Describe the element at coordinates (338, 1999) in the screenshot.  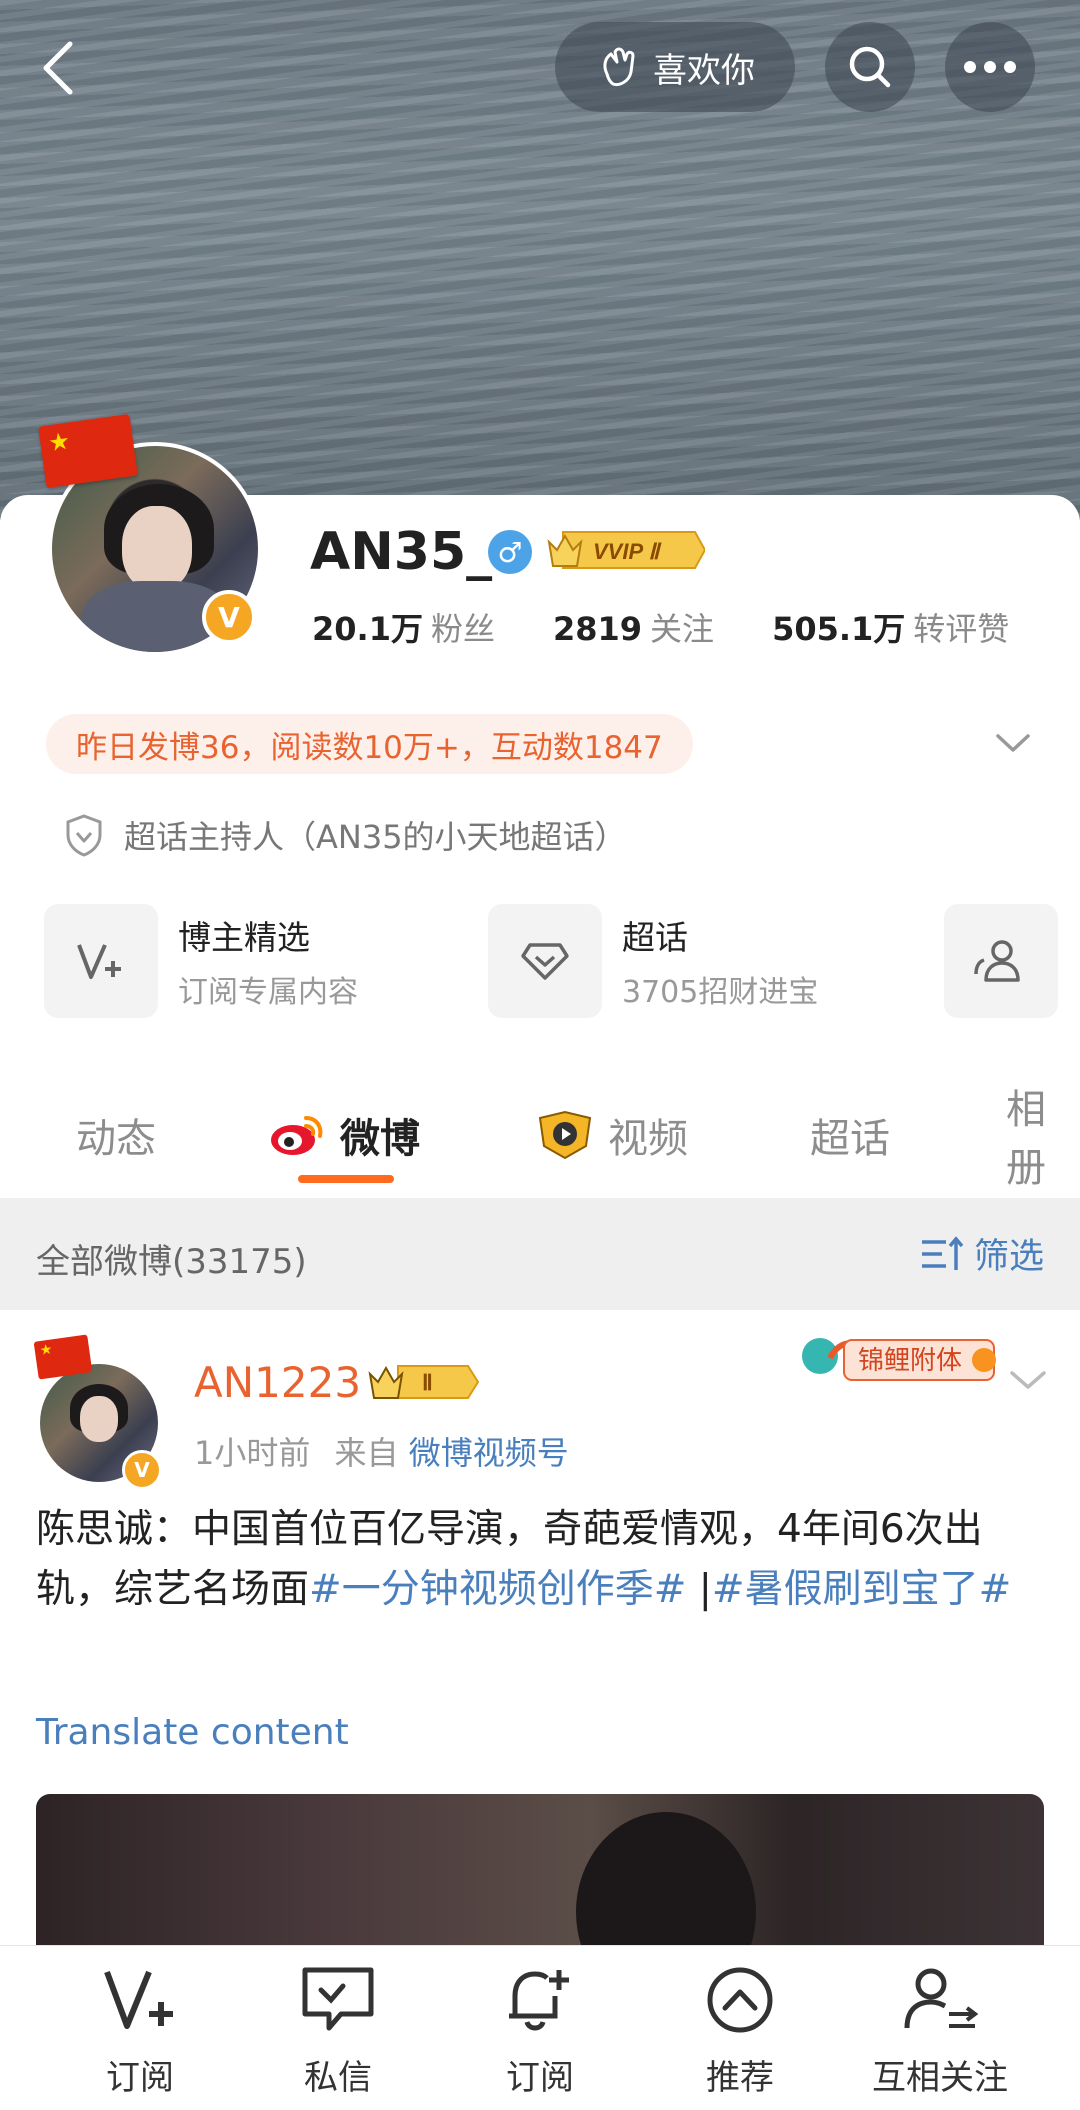
I see `chat-icon` at that location.